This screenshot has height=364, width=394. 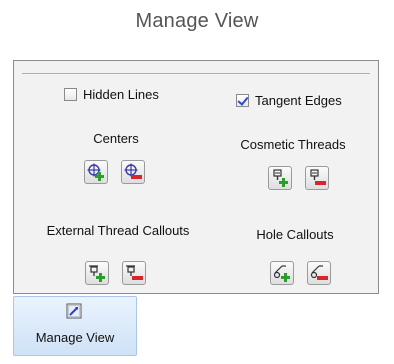 I want to click on panel-divider, so click(x=196, y=73).